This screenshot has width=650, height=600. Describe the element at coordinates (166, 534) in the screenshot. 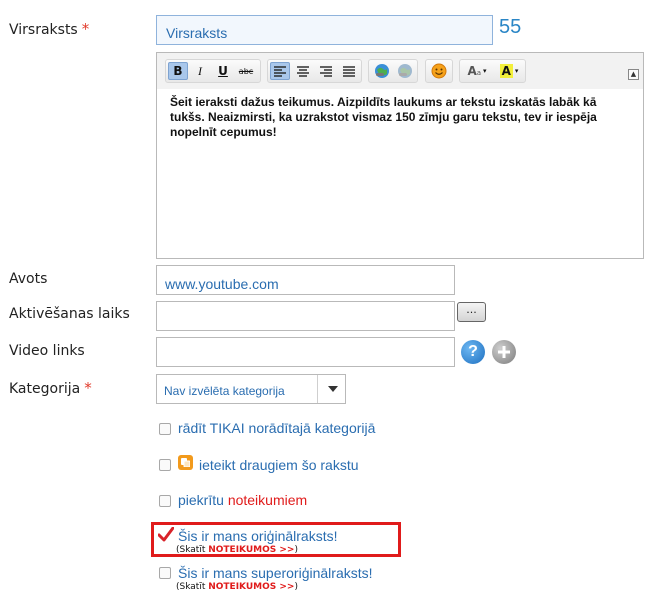

I see `original-article-checkbox` at that location.